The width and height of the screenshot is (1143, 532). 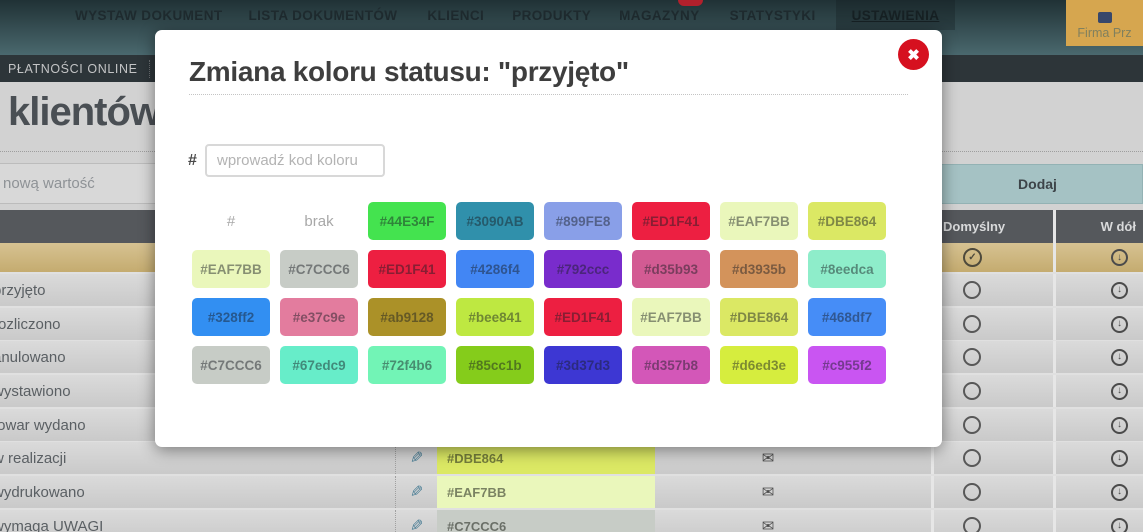 What do you see at coordinates (1037, 184) in the screenshot?
I see `add-button: Dodaj` at bounding box center [1037, 184].